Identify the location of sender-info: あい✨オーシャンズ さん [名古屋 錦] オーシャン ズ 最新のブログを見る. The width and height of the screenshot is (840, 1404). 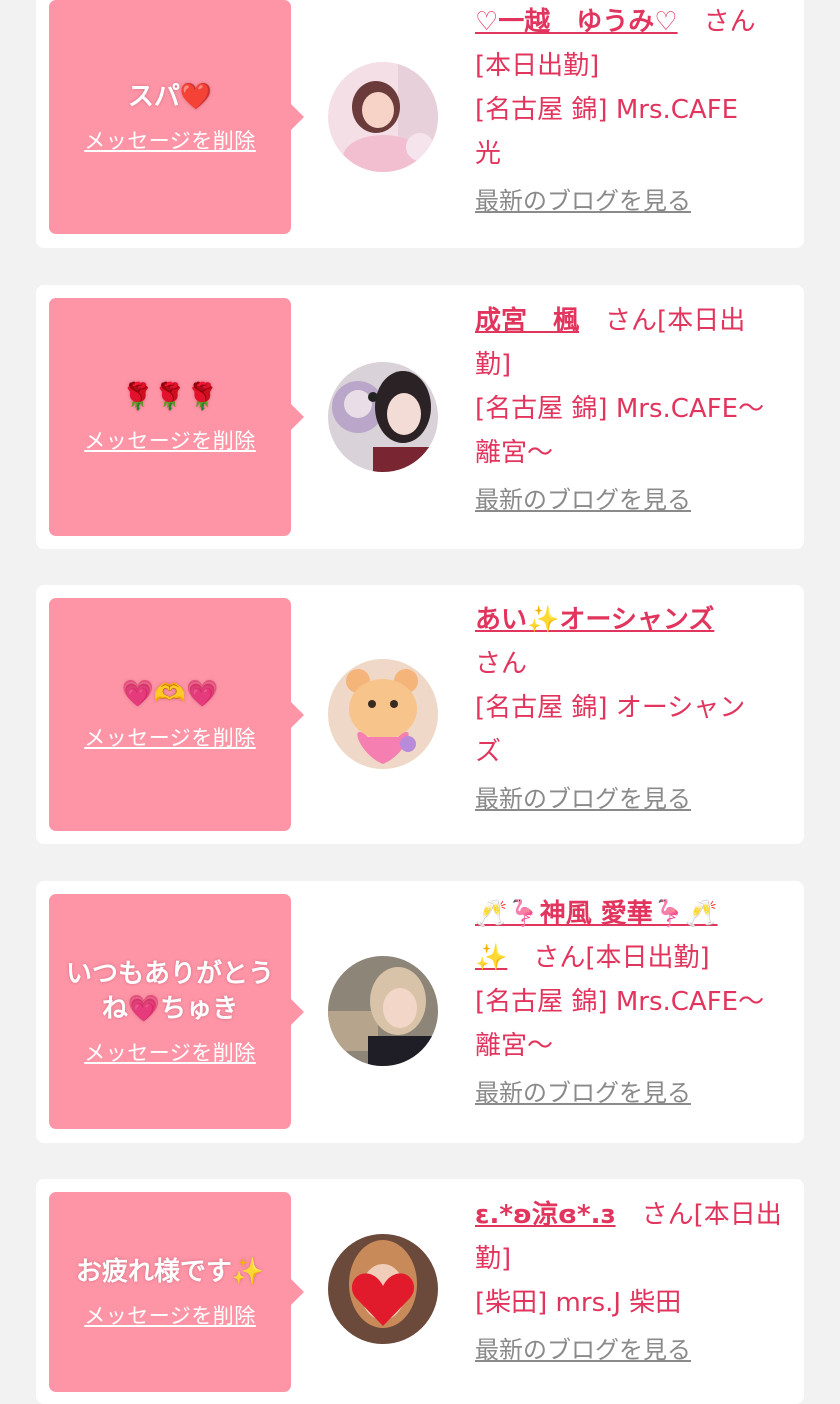
(635, 707).